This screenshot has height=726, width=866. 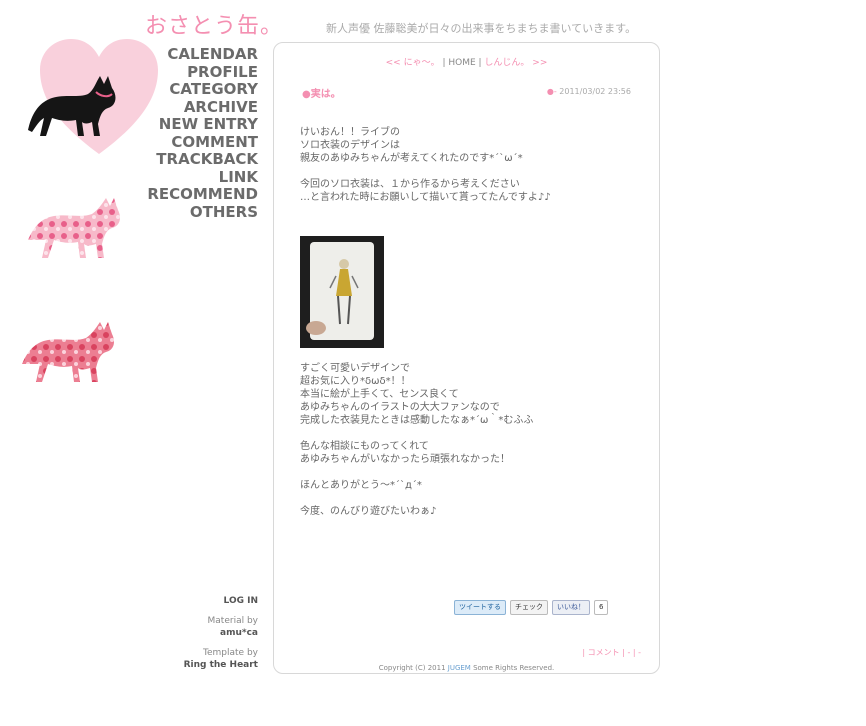 What do you see at coordinates (512, 668) in the screenshot?
I see `copyright-suffix: Some Rights Reserved.` at bounding box center [512, 668].